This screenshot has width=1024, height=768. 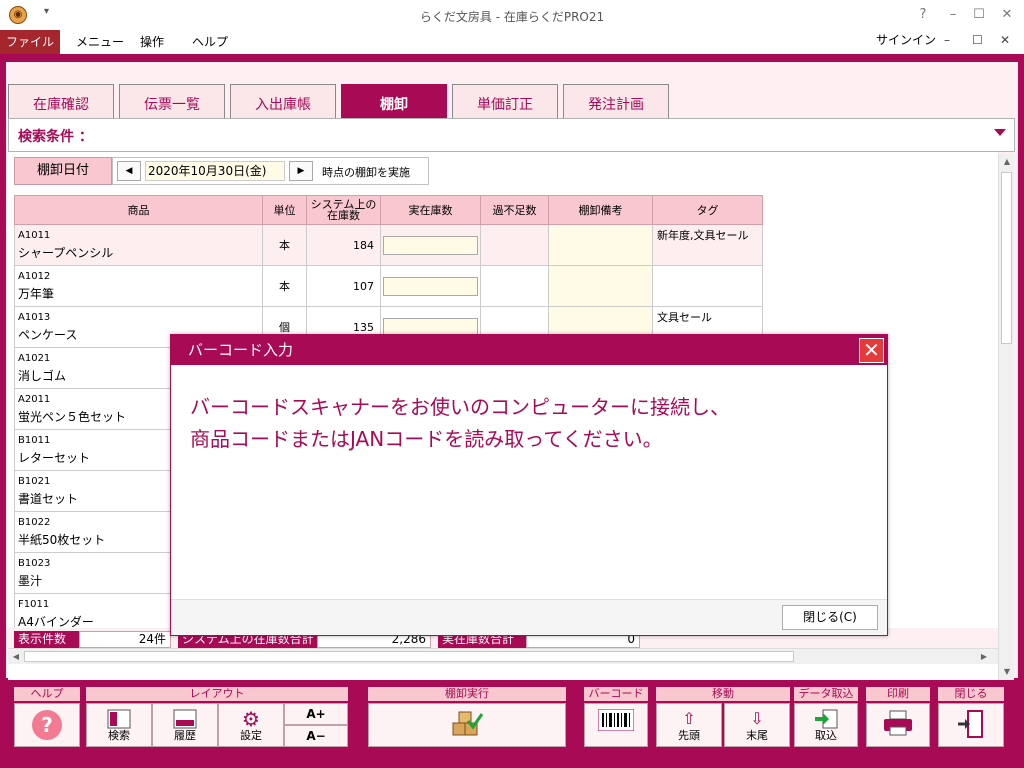 I want to click on exit-door-icon, so click(x=971, y=726).